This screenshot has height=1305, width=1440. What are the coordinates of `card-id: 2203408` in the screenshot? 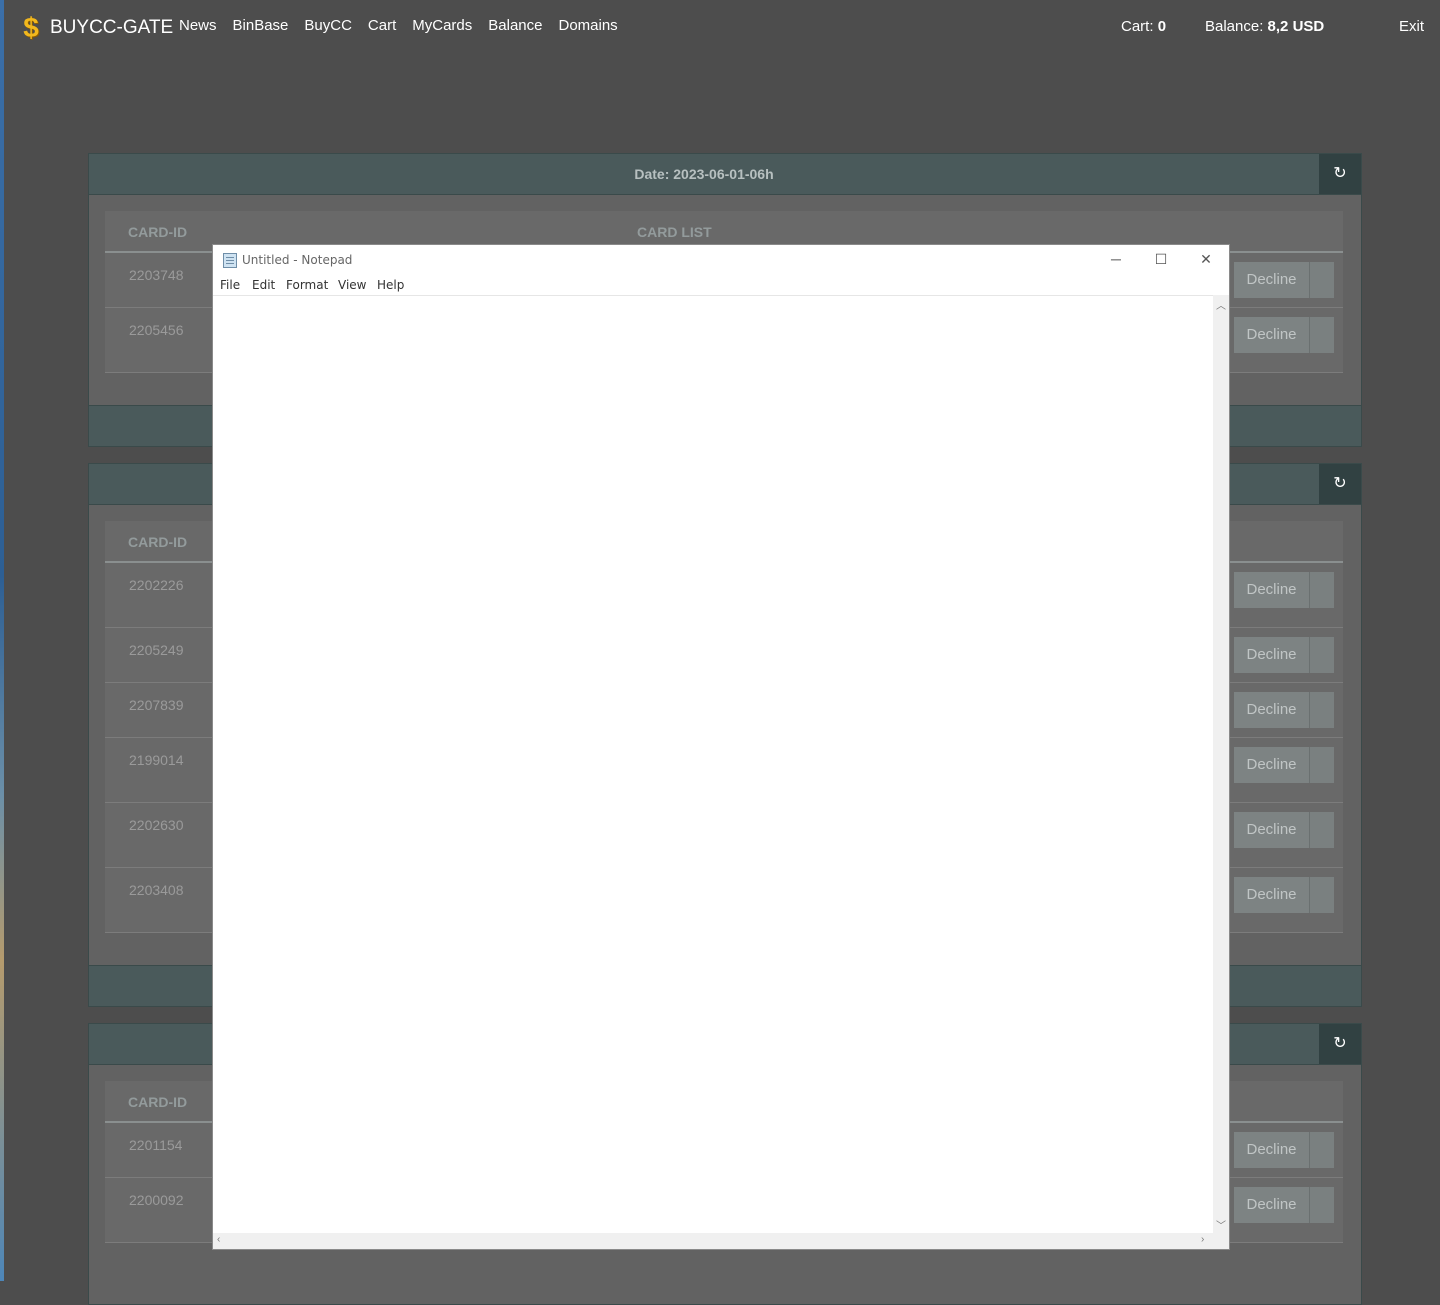 It's located at (156, 890).